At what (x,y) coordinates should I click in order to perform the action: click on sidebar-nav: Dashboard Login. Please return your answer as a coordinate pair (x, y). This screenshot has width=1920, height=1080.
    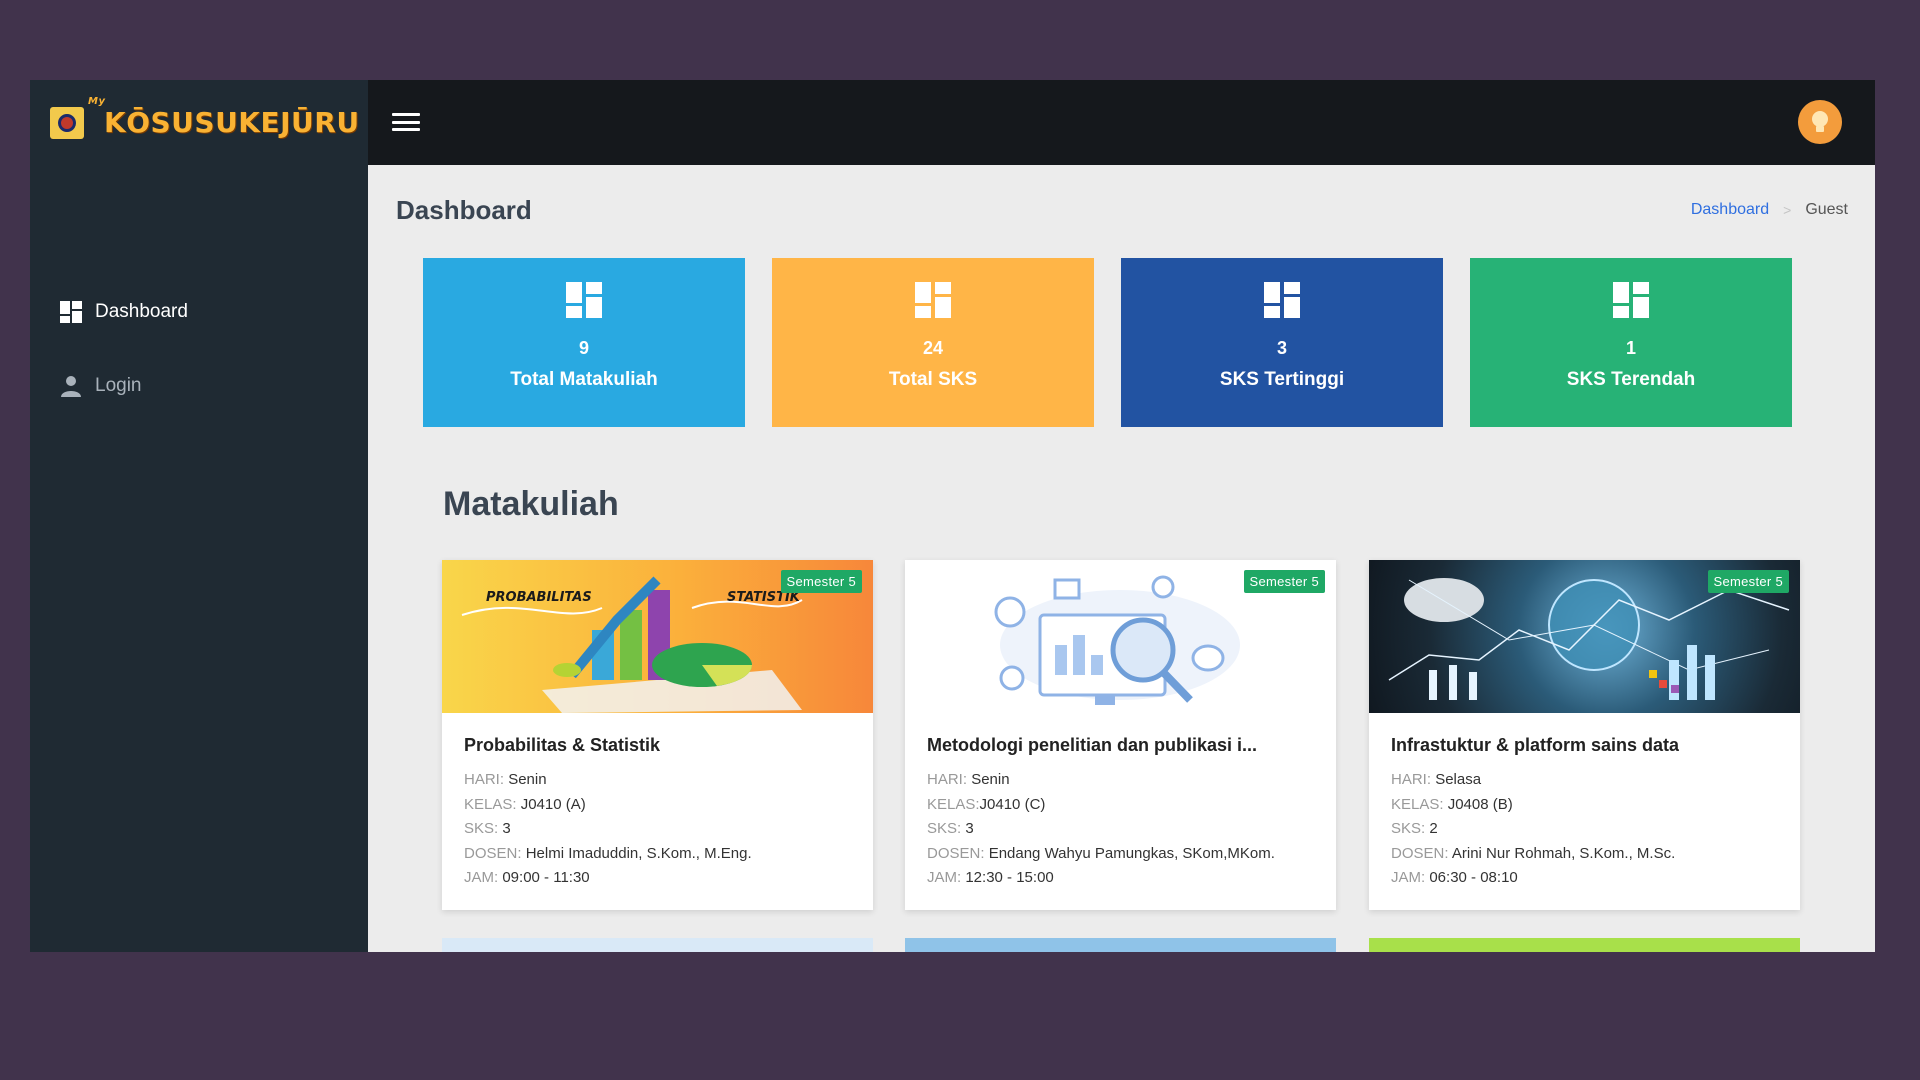
    Looking at the image, I should click on (199, 349).